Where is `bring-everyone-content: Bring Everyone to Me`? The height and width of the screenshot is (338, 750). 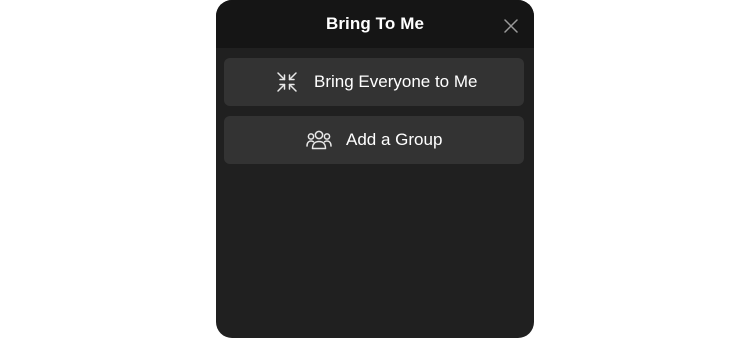
bring-everyone-content: Bring Everyone to Me is located at coordinates (375, 82).